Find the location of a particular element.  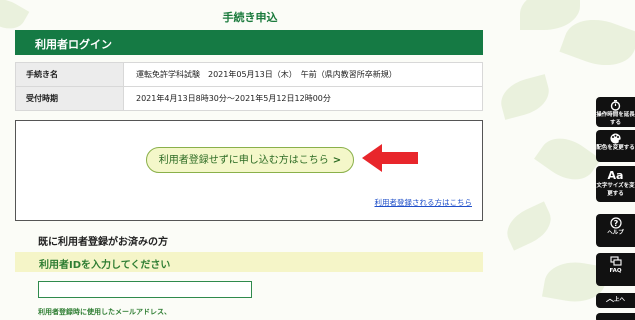

table-row: 受付時期 2021年4月13日8時30分～2021年5月12日12時00分 is located at coordinates (249, 98).